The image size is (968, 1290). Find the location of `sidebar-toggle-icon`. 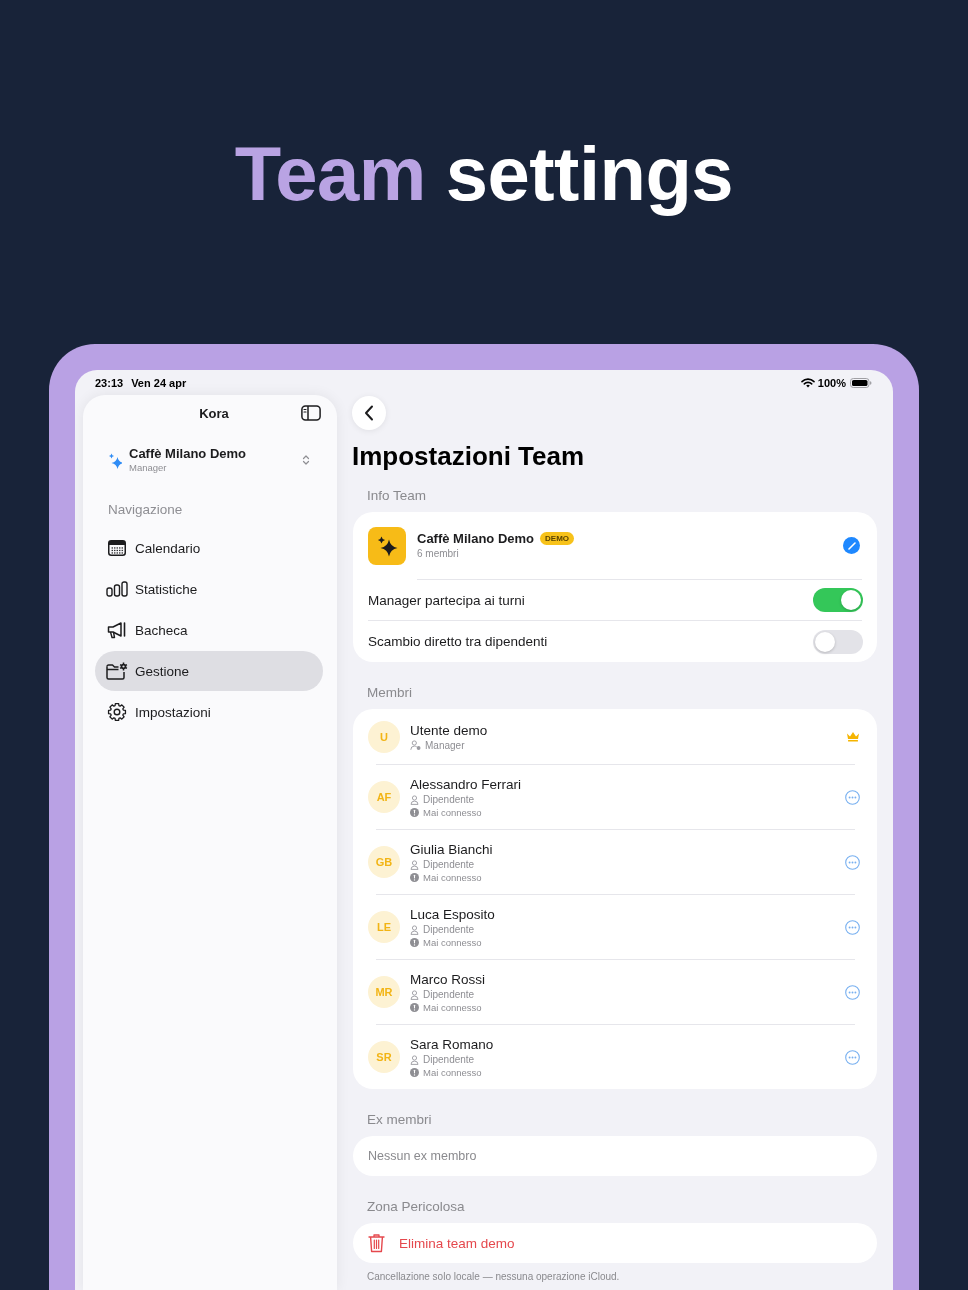

sidebar-toggle-icon is located at coordinates (311, 413).